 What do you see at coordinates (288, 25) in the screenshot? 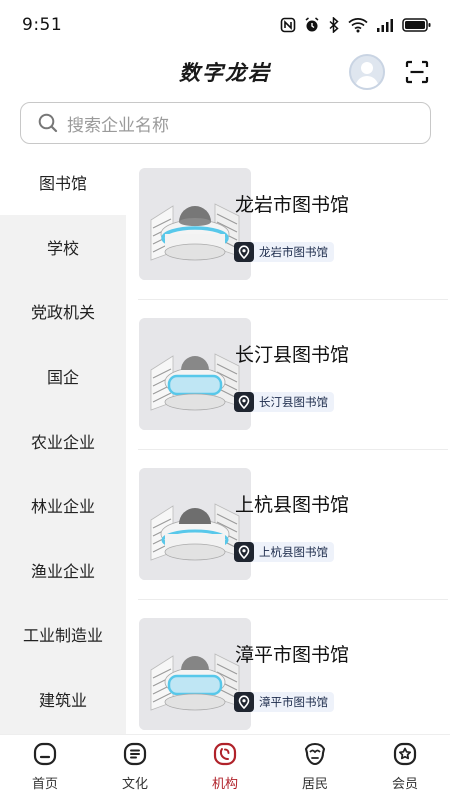
I see `nfc-icon` at bounding box center [288, 25].